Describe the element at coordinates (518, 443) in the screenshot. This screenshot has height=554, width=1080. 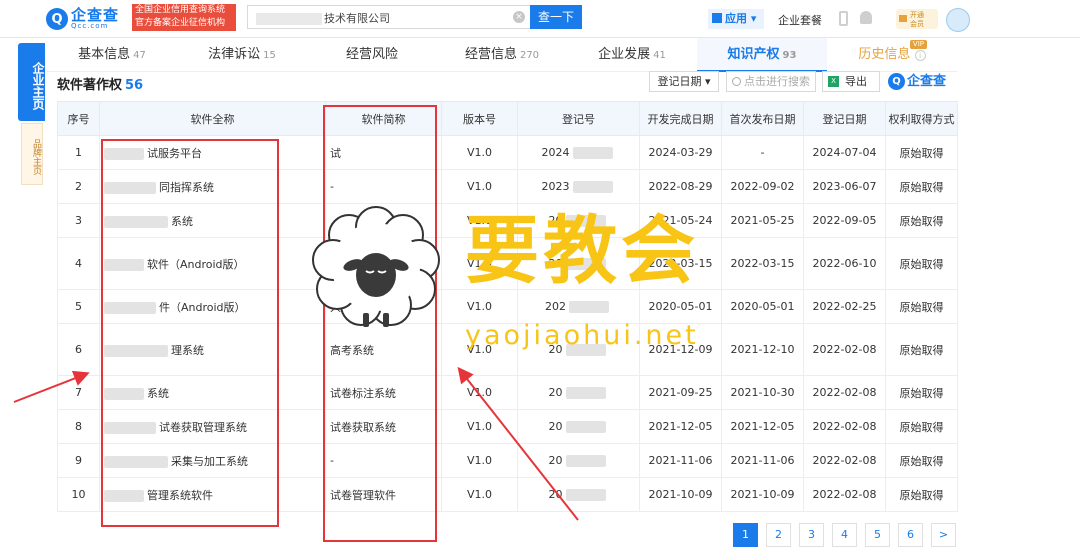
I see `arrow-to-short-name` at that location.